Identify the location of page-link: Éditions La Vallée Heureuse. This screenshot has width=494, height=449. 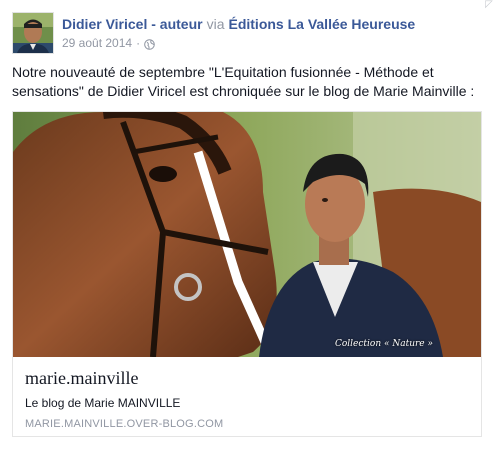
(321, 24).